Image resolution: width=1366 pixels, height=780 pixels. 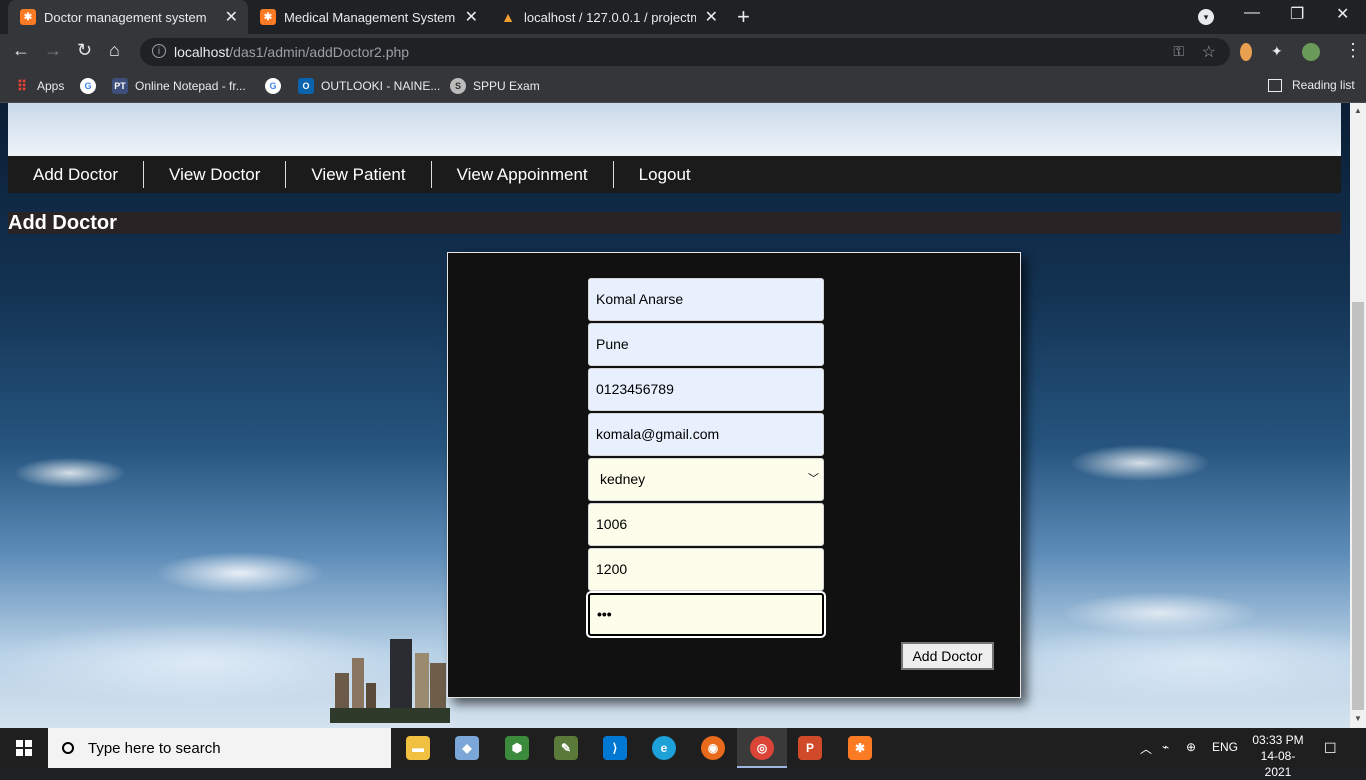 I want to click on nav-view-appointment: View Appoinment, so click(x=523, y=174).